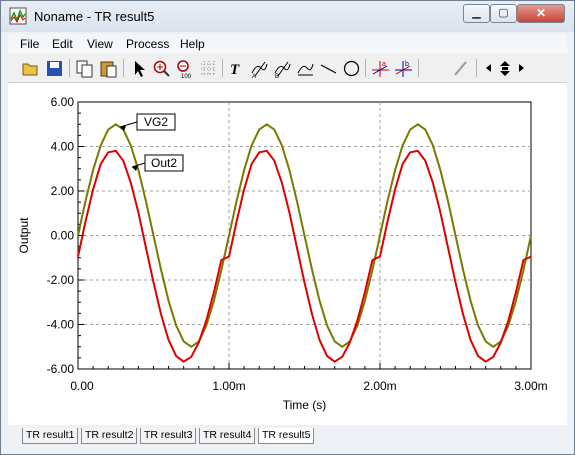  What do you see at coordinates (460, 68) in the screenshot?
I see `probe-icon` at bounding box center [460, 68].